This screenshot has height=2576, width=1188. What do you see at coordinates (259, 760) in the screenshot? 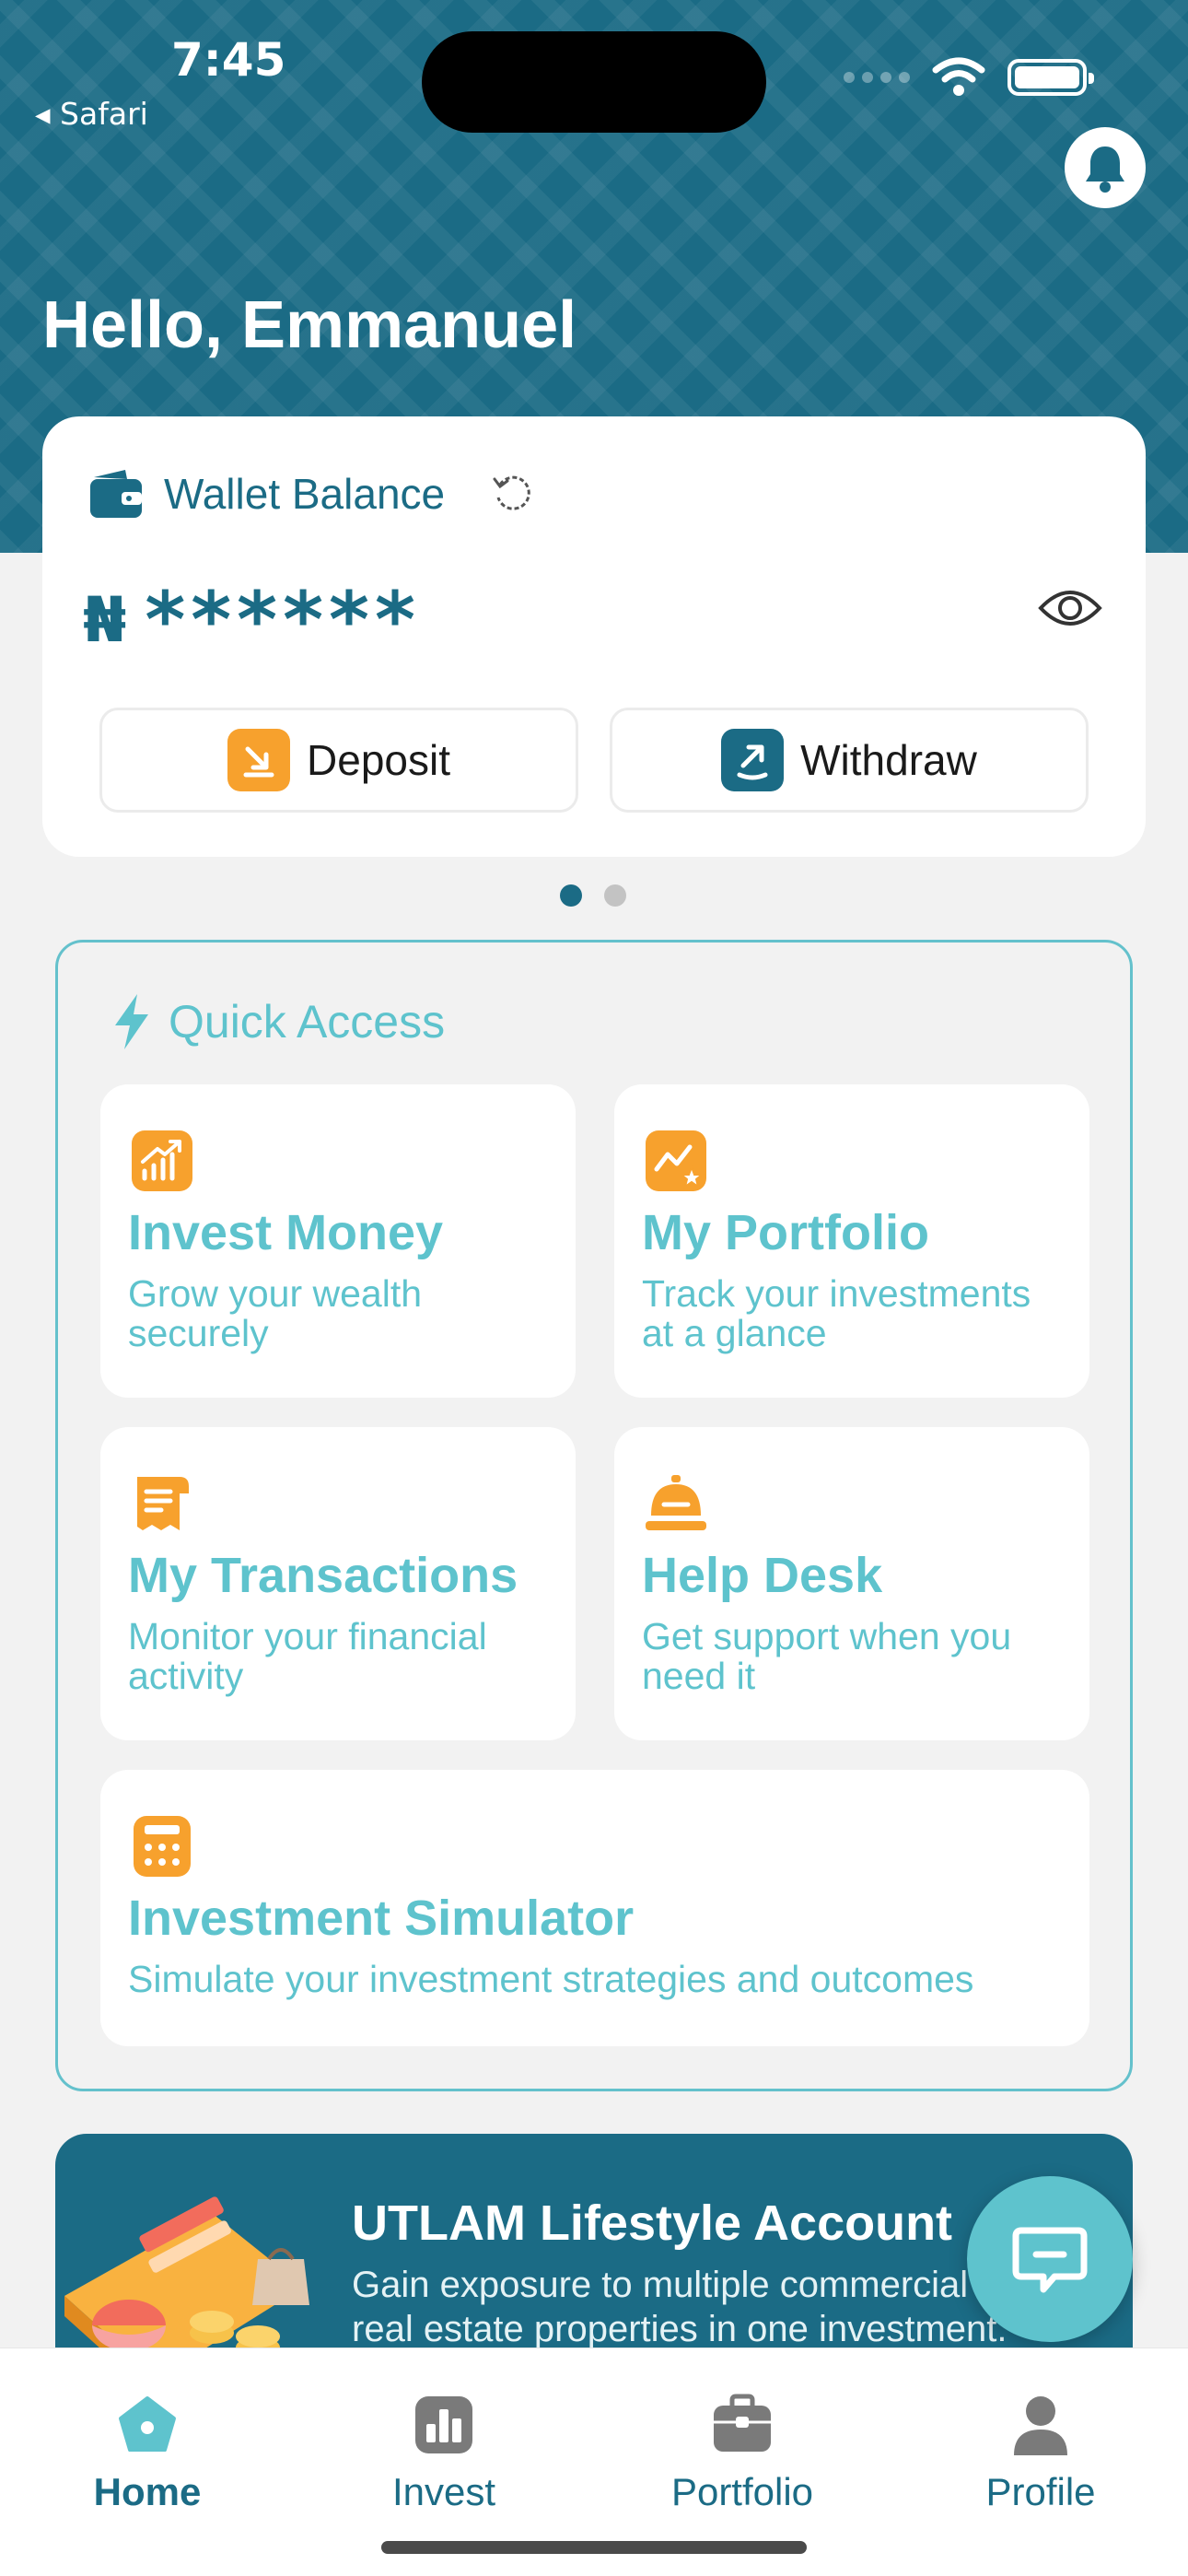
I see `deposit-icon` at bounding box center [259, 760].